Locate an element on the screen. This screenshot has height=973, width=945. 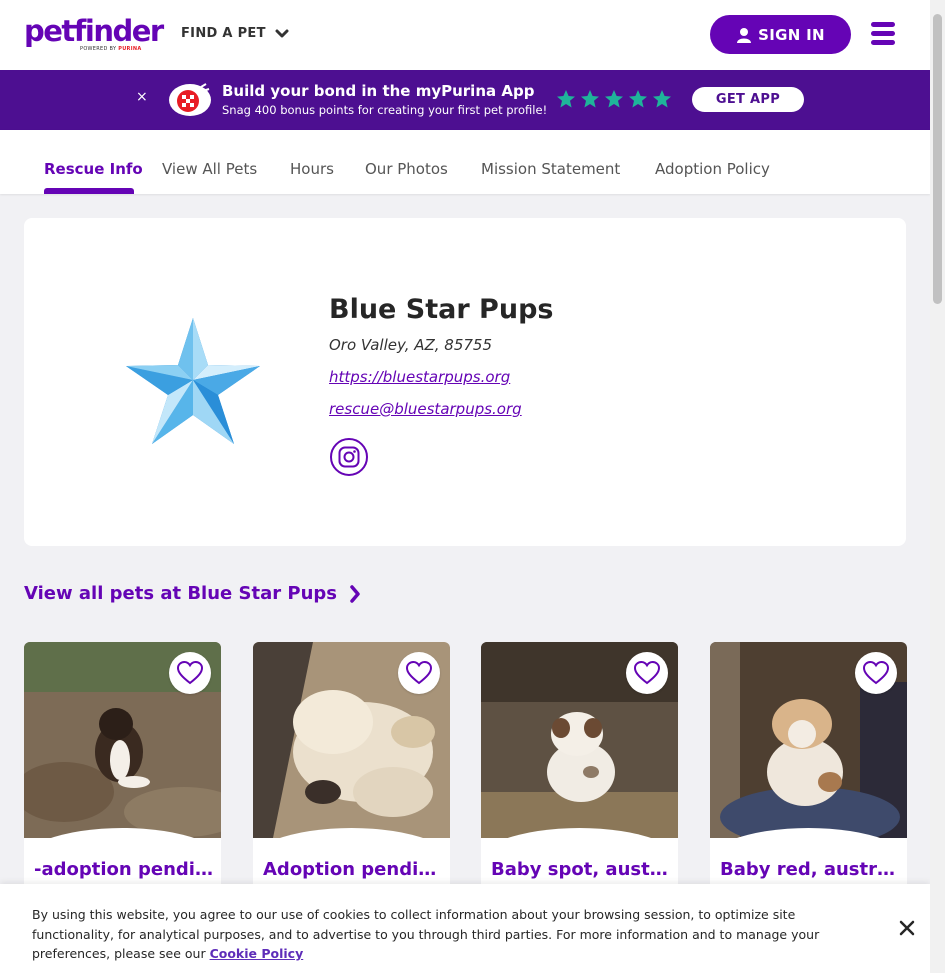
chevron-down-icon is located at coordinates (282, 34).